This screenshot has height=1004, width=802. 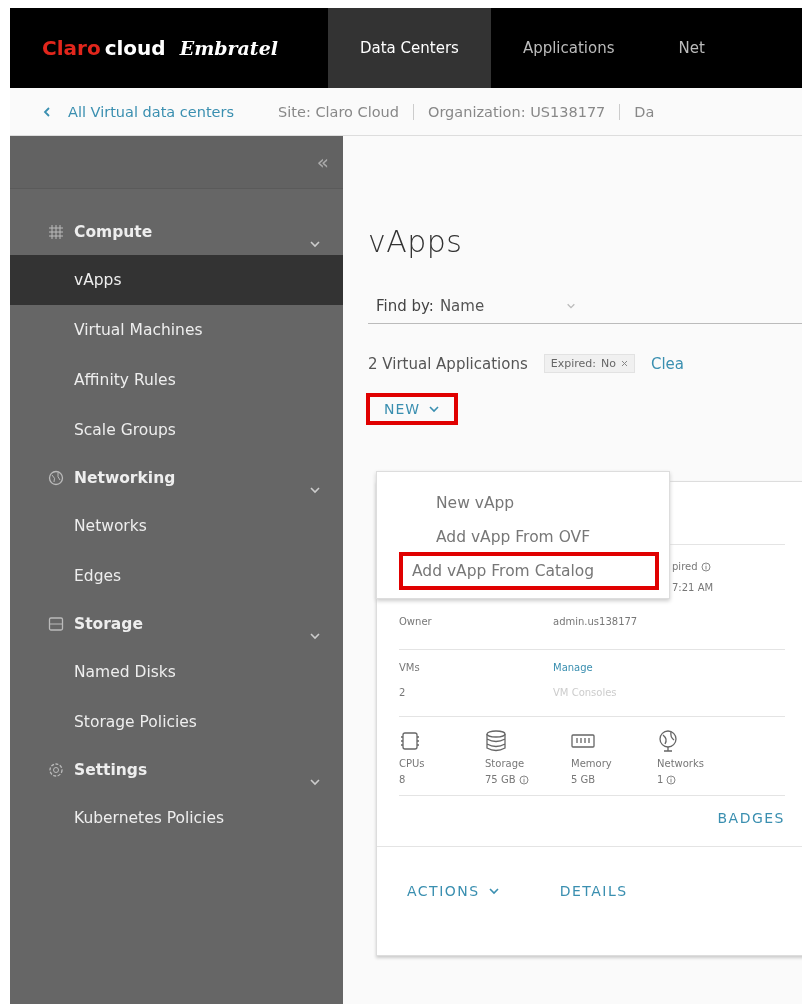 I want to click on nav-item: vApps, so click(x=176, y=280).